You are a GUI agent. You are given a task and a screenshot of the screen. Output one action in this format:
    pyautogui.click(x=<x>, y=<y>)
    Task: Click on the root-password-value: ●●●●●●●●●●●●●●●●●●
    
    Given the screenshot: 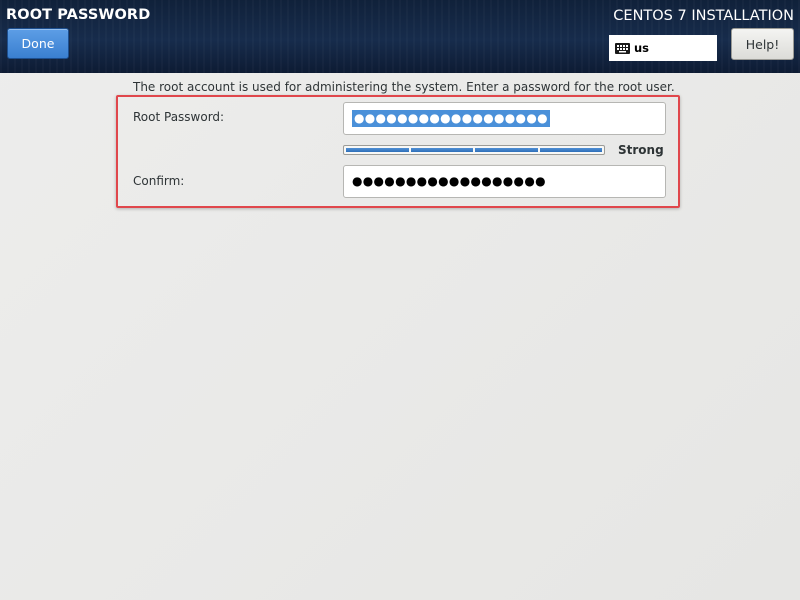 What is the action you would take?
    pyautogui.click(x=451, y=118)
    